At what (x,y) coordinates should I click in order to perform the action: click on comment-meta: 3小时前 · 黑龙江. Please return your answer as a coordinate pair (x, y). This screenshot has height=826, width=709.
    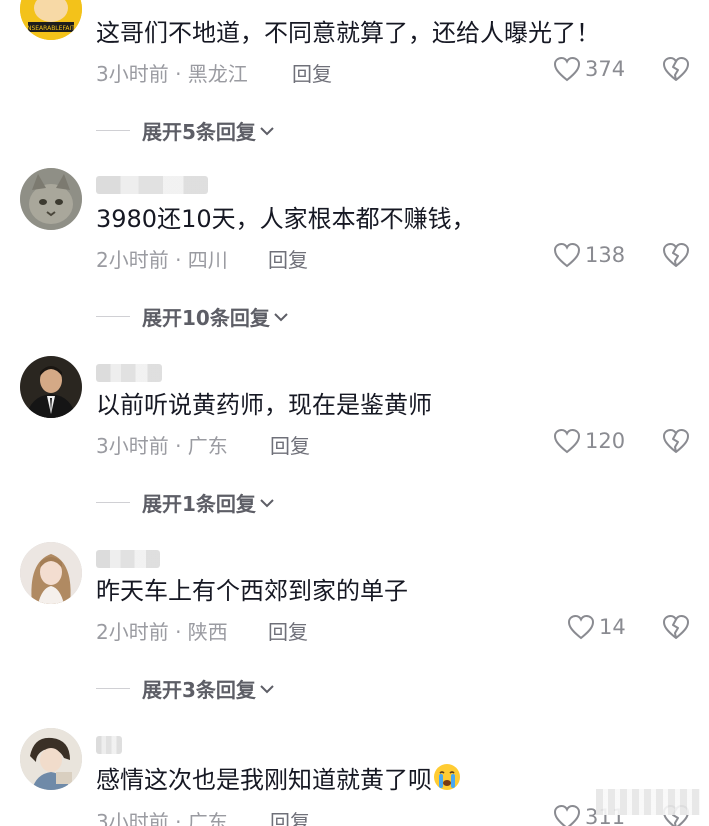
    Looking at the image, I should click on (172, 74).